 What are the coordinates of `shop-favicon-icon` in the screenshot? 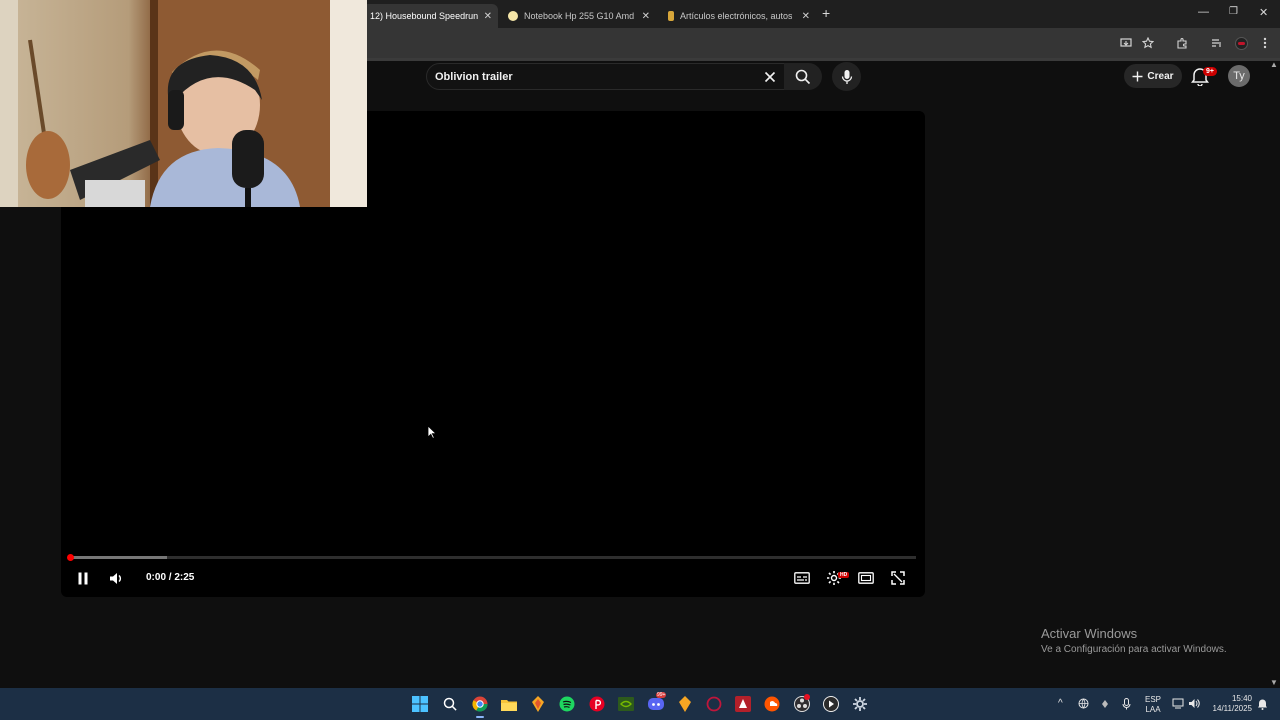 It's located at (671, 16).